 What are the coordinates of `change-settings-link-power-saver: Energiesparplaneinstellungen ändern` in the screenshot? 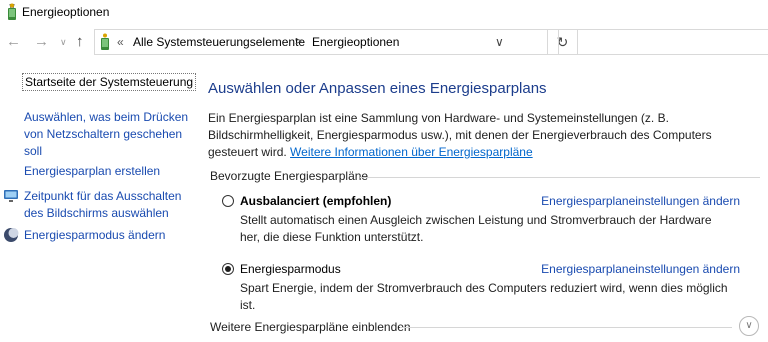 It's located at (640, 269).